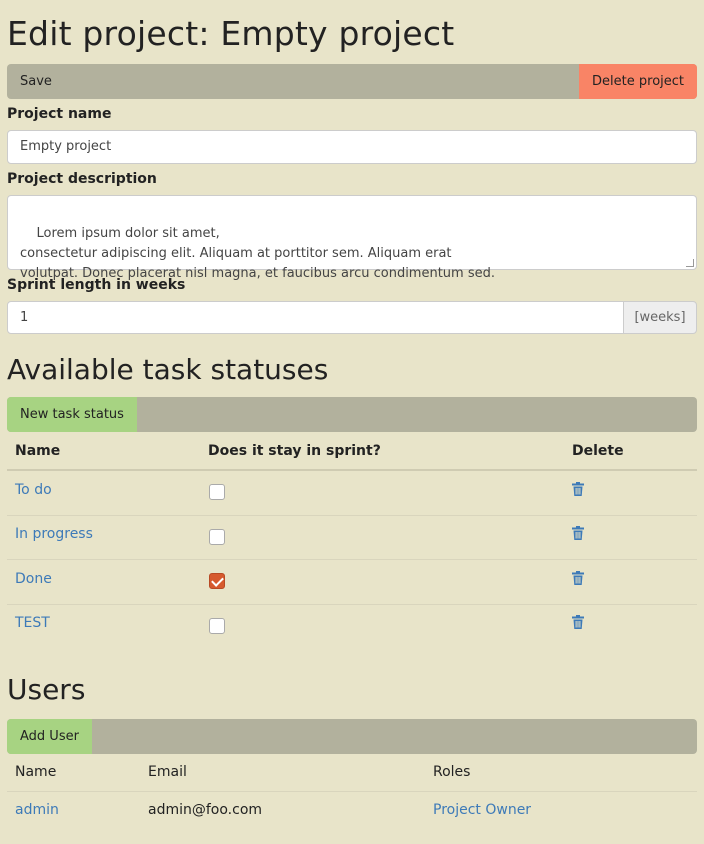 The image size is (704, 844). I want to click on users-toolbar: Add User, so click(352, 736).